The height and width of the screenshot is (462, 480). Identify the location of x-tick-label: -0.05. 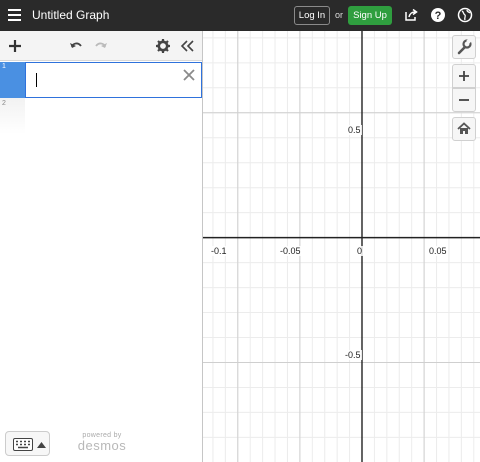
(290, 251).